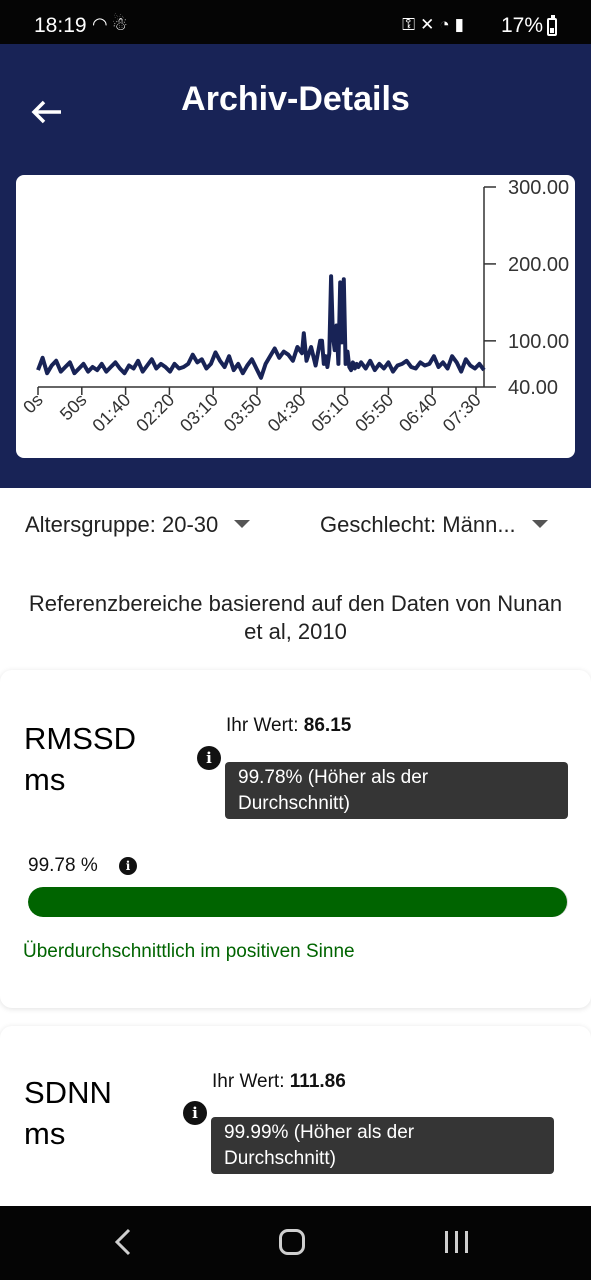  Describe the element at coordinates (533, 388) in the screenshot. I see `y-tick-label: 40.00` at that location.